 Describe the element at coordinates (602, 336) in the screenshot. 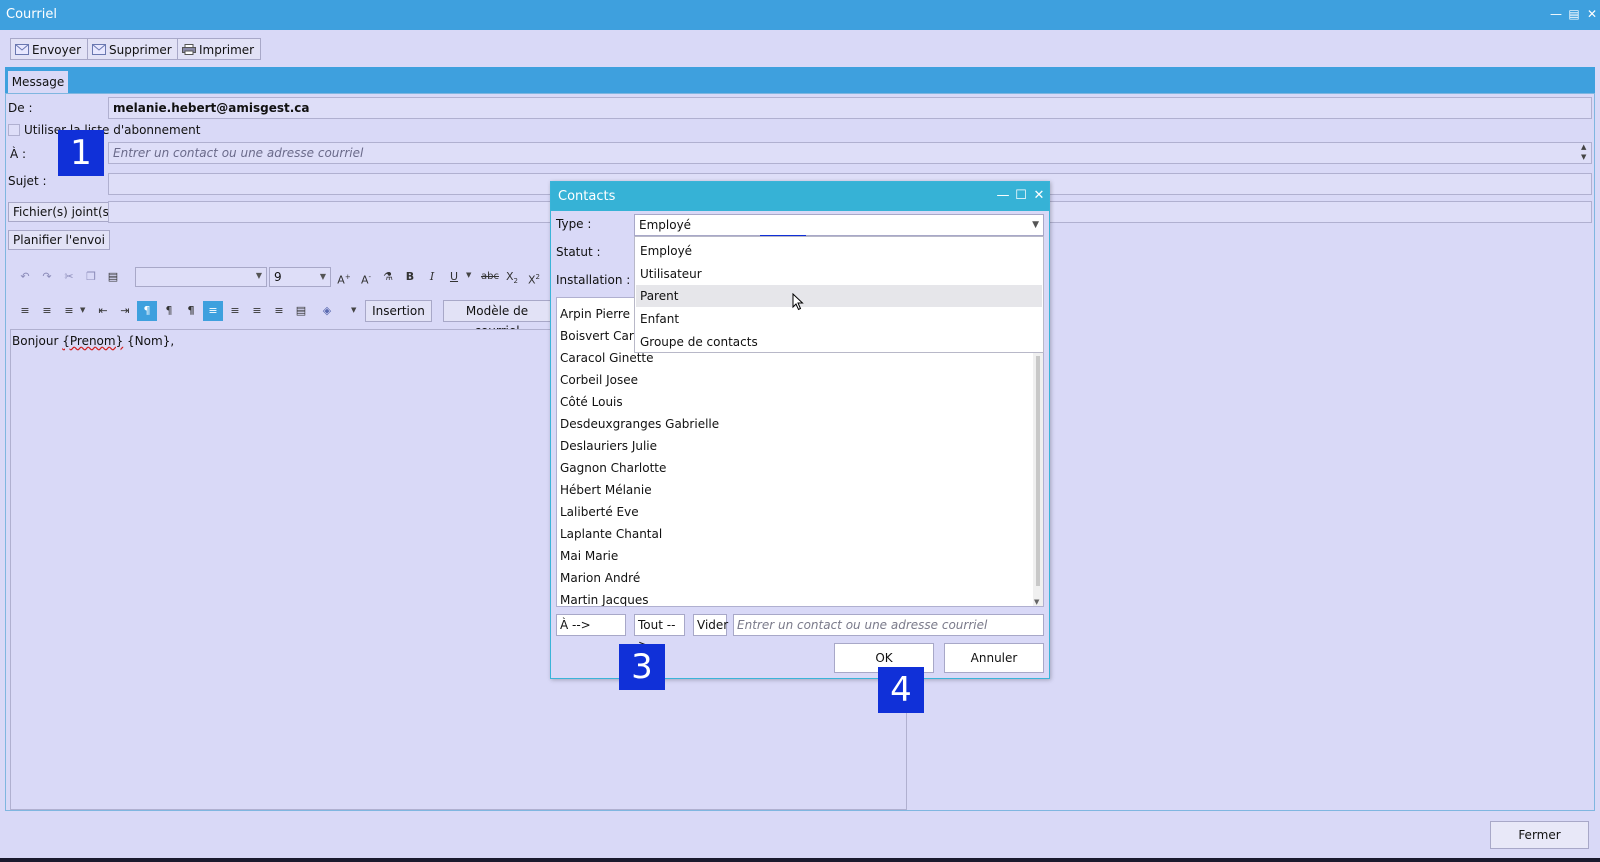

I see `list-item: Boisvert Carol` at that location.